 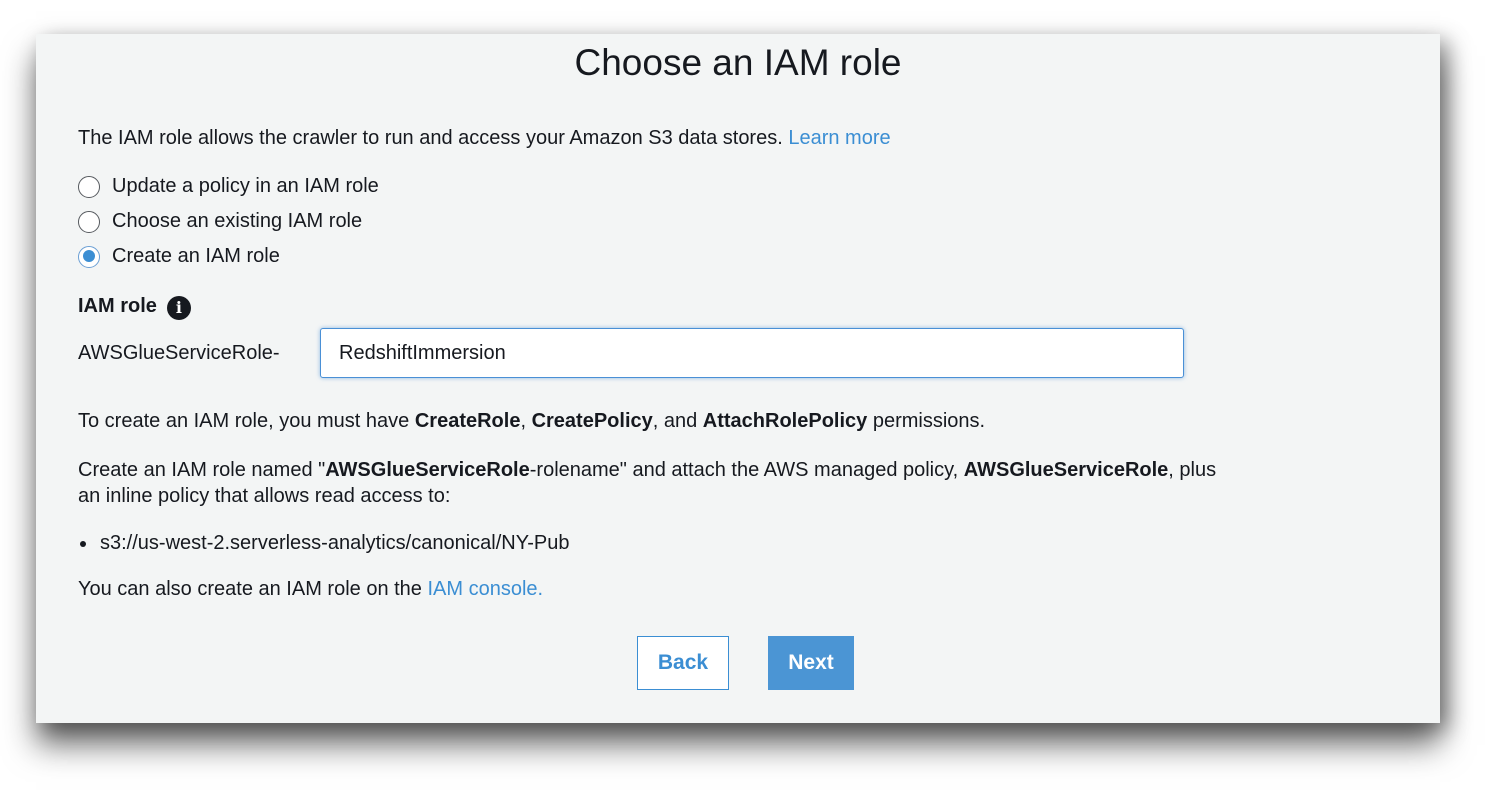 What do you see at coordinates (683, 663) in the screenshot?
I see `back-button: Back` at bounding box center [683, 663].